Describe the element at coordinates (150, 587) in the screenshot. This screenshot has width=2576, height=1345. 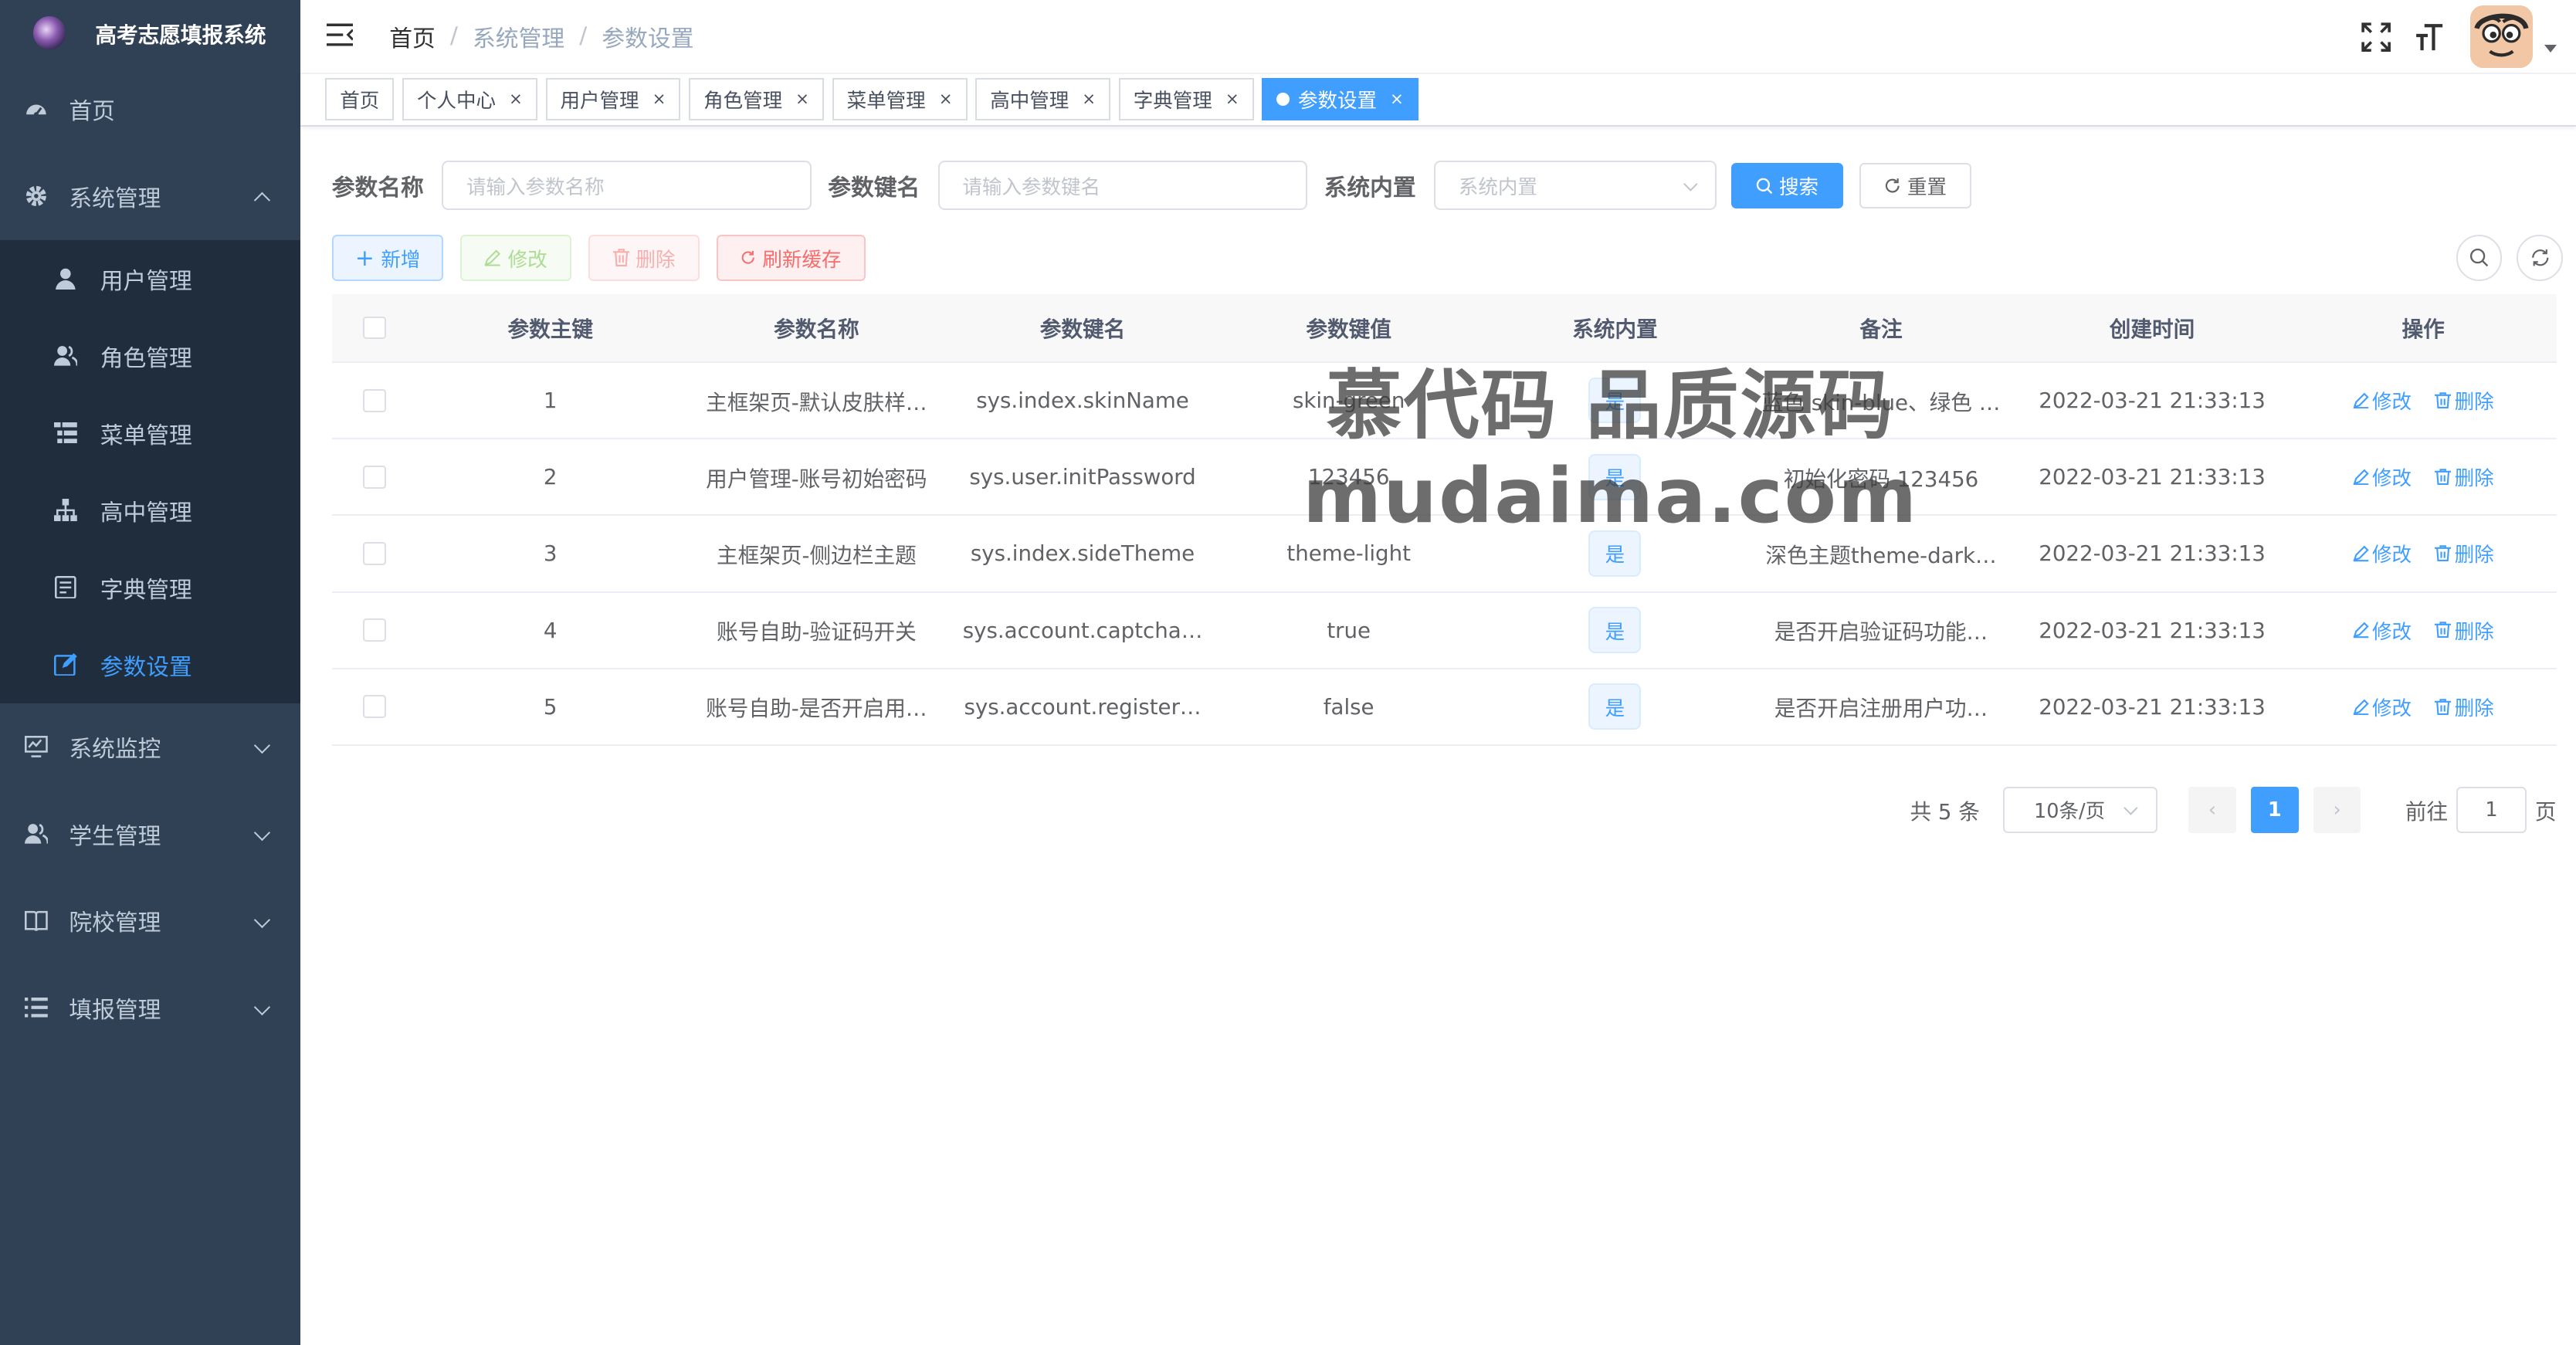
I see `sidebar-item-dict: 字典管理` at that location.